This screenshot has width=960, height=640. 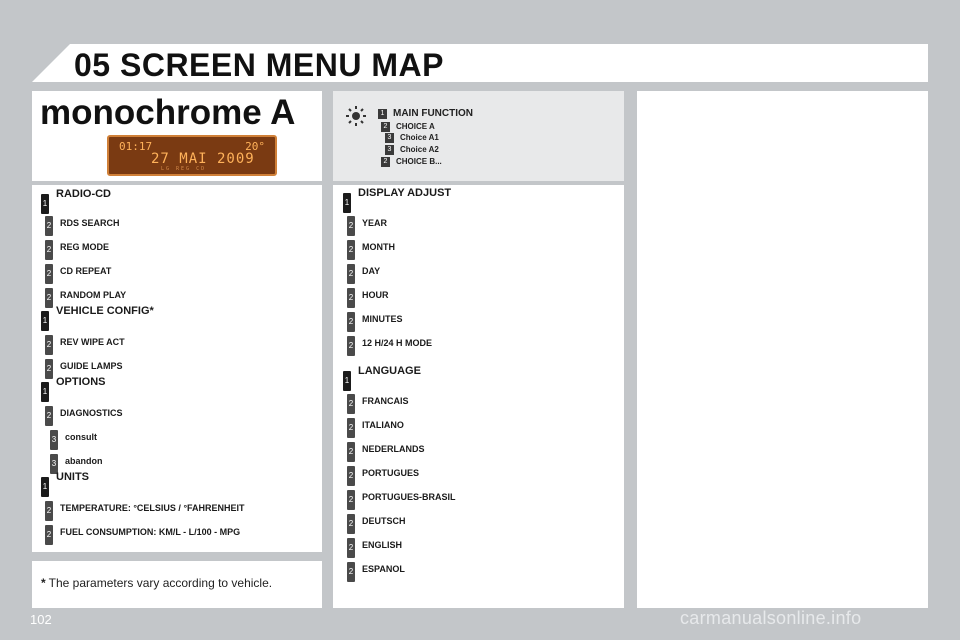 I want to click on menu-item-label: LANGUAGE, so click(x=389, y=371).